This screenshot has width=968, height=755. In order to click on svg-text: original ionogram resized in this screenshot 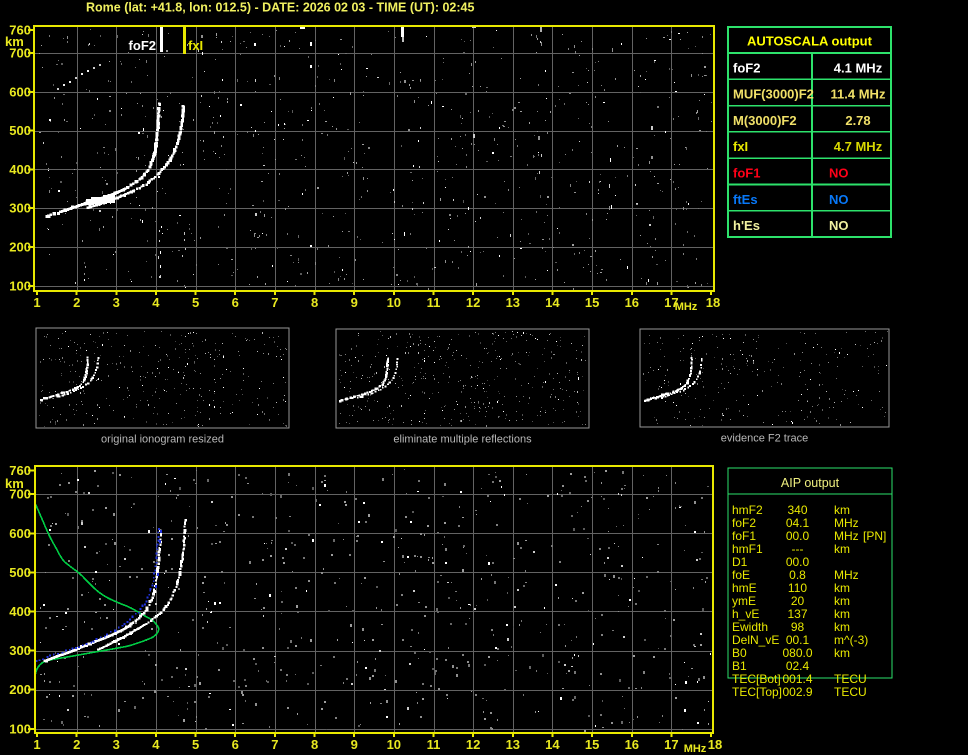, I will do `click(162, 440)`.